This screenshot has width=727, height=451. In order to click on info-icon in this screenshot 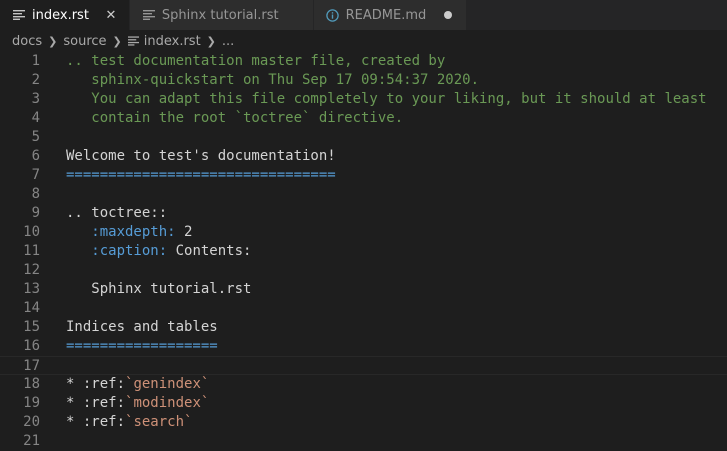, I will do `click(333, 15)`.